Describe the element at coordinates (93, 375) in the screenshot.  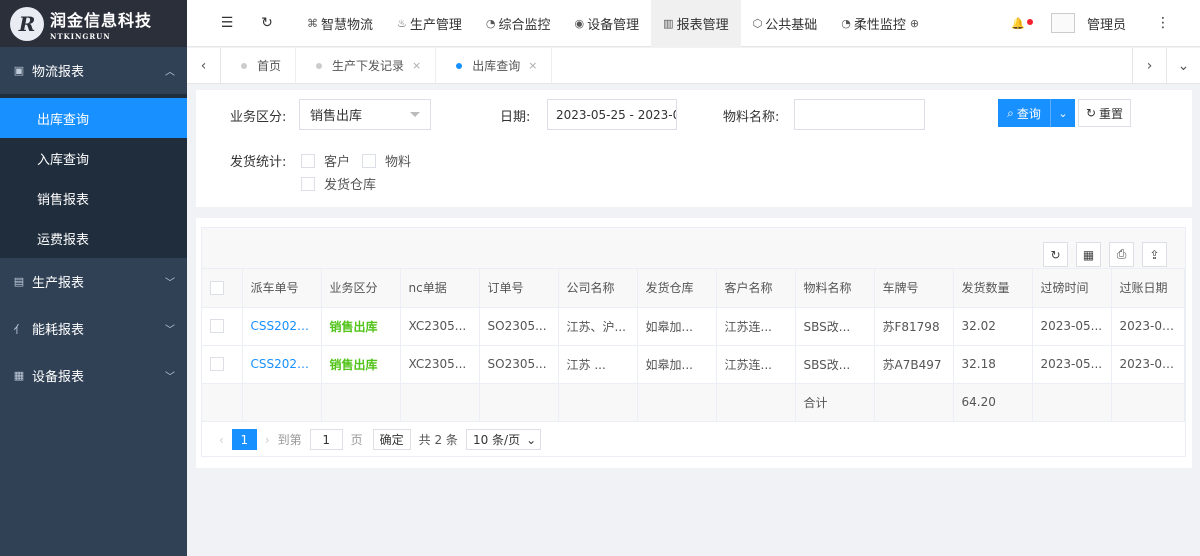
I see `menu-equipment-reports: ▦ 设备报表 ﹀` at that location.